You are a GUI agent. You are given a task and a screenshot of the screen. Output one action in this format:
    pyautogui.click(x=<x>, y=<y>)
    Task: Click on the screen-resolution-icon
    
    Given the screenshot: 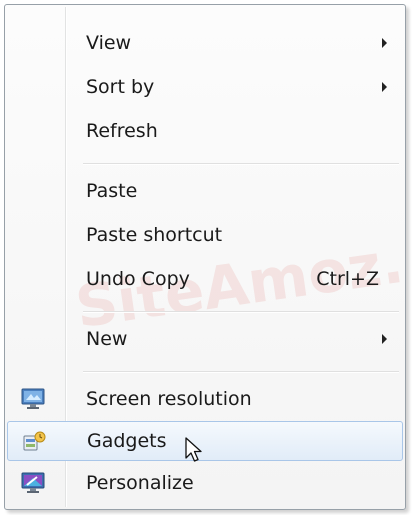 What is the action you would take?
    pyautogui.click(x=33, y=398)
    